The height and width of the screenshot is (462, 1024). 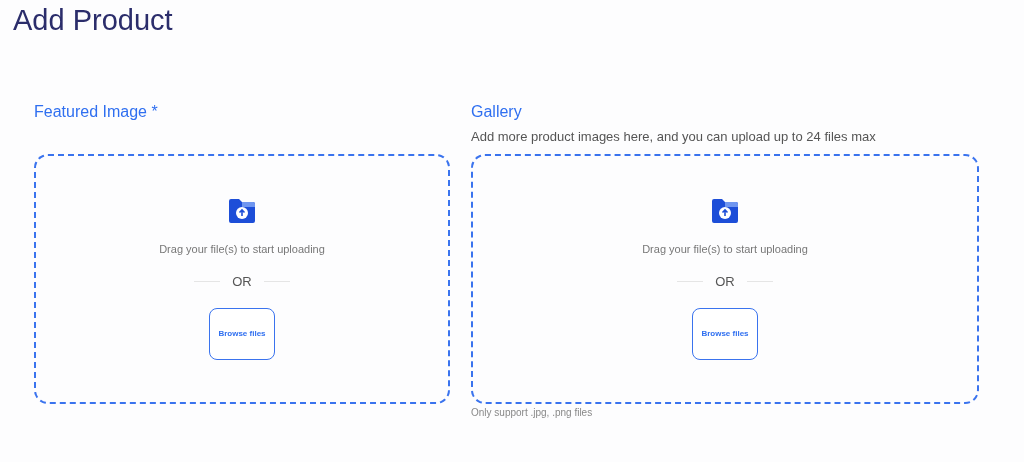 I want to click on page-title: Add Product, so click(x=93, y=20).